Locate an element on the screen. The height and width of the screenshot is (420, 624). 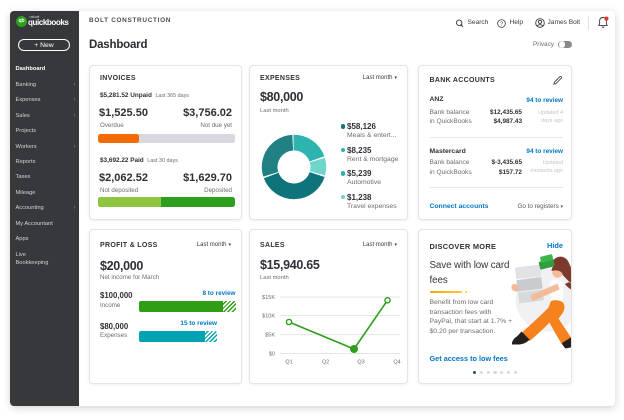
svg-text: Q2 is located at coordinates (325, 363).